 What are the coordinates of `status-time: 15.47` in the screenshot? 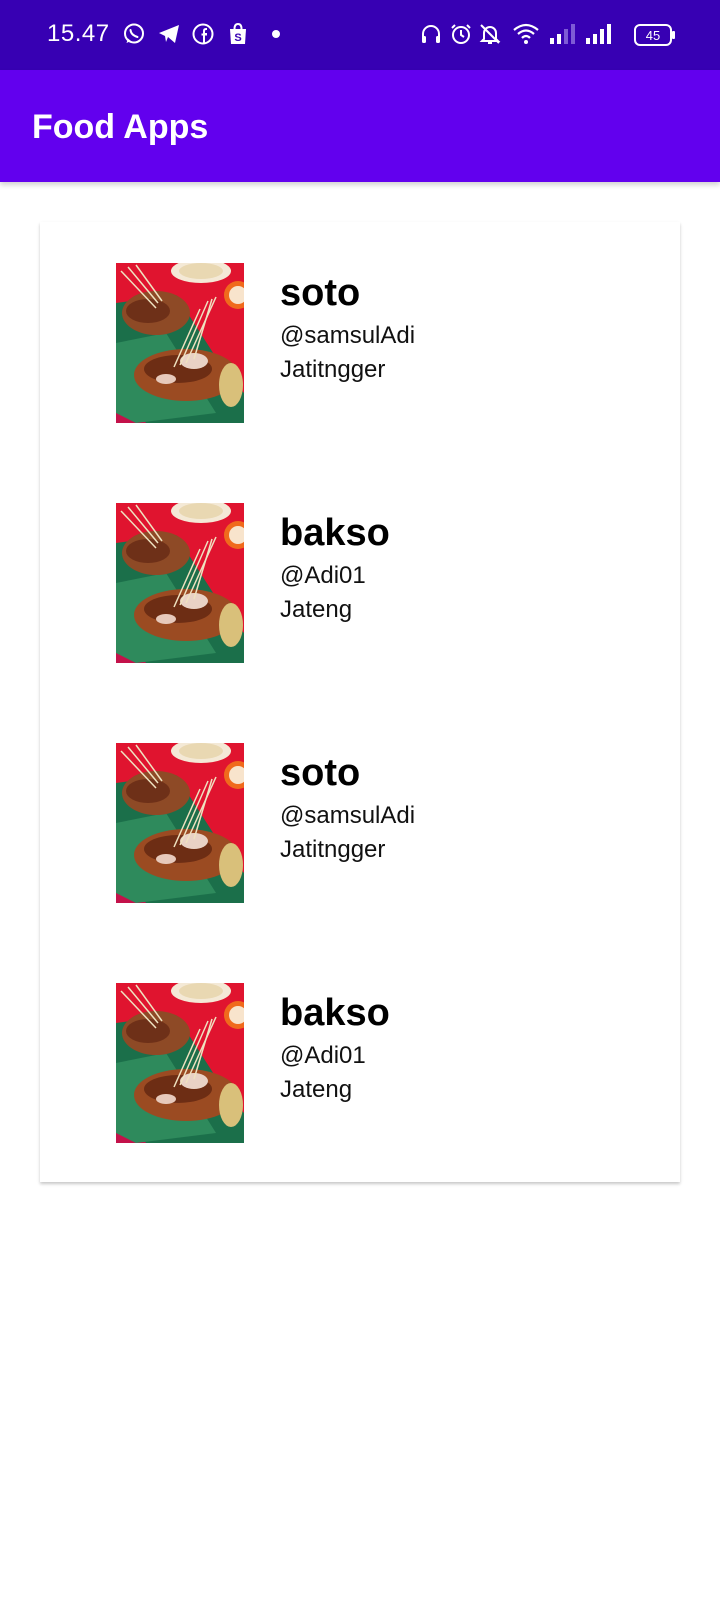 It's located at (78, 33).